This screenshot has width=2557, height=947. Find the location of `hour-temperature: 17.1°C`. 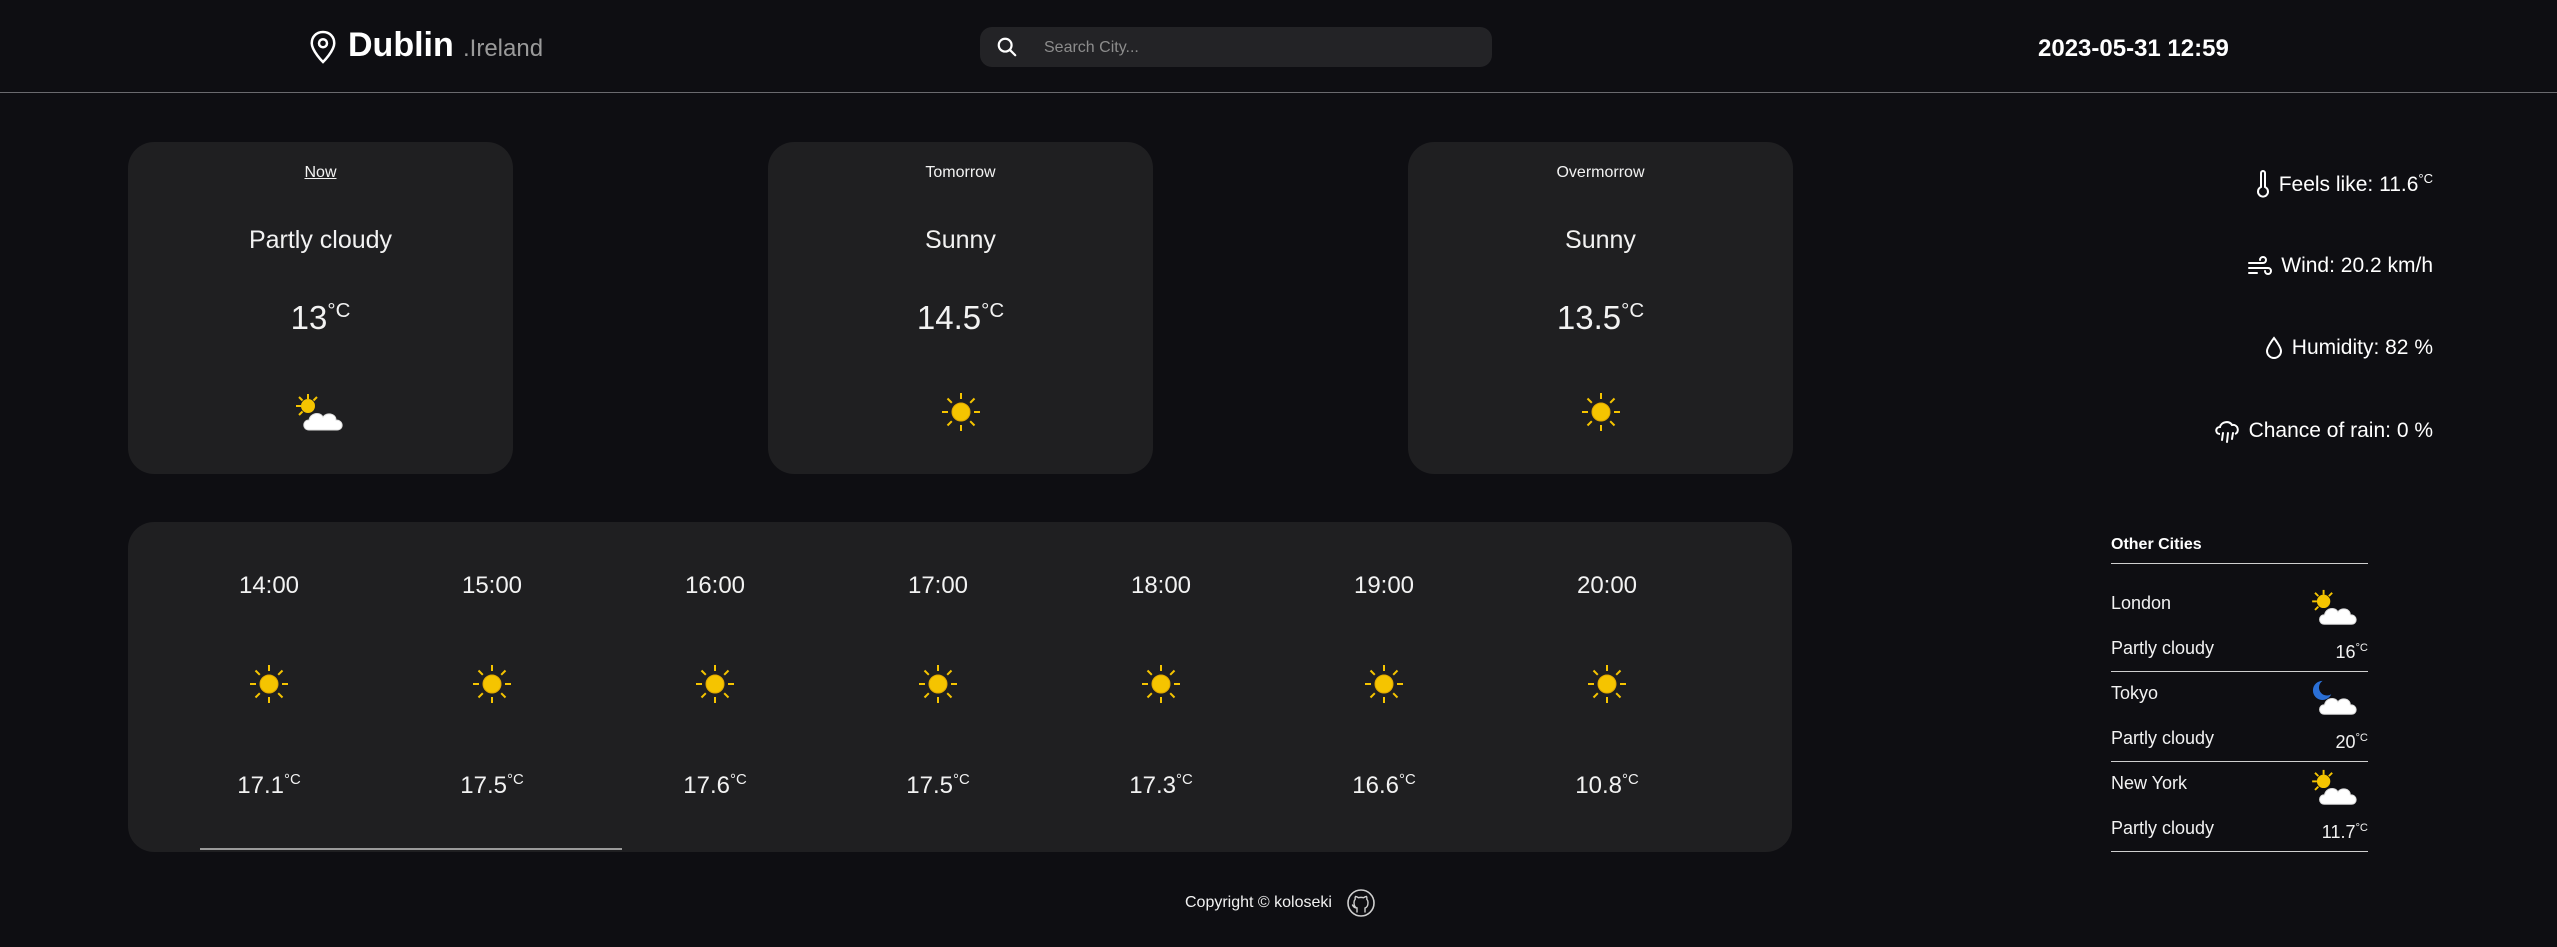

hour-temperature: 17.1°C is located at coordinates (269, 785).